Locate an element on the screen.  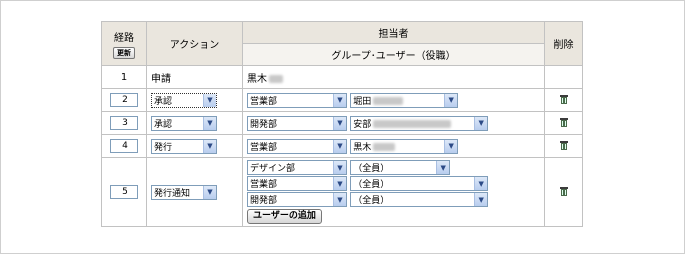
route-header-label: 経路 is located at coordinates (124, 38).